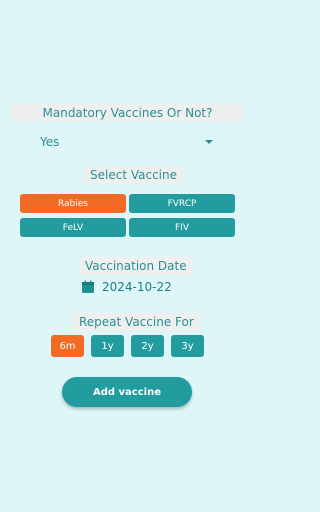 Image resolution: width=320 pixels, height=512 pixels. I want to click on vaccine-option-fvrcp: FVRCP, so click(182, 203).